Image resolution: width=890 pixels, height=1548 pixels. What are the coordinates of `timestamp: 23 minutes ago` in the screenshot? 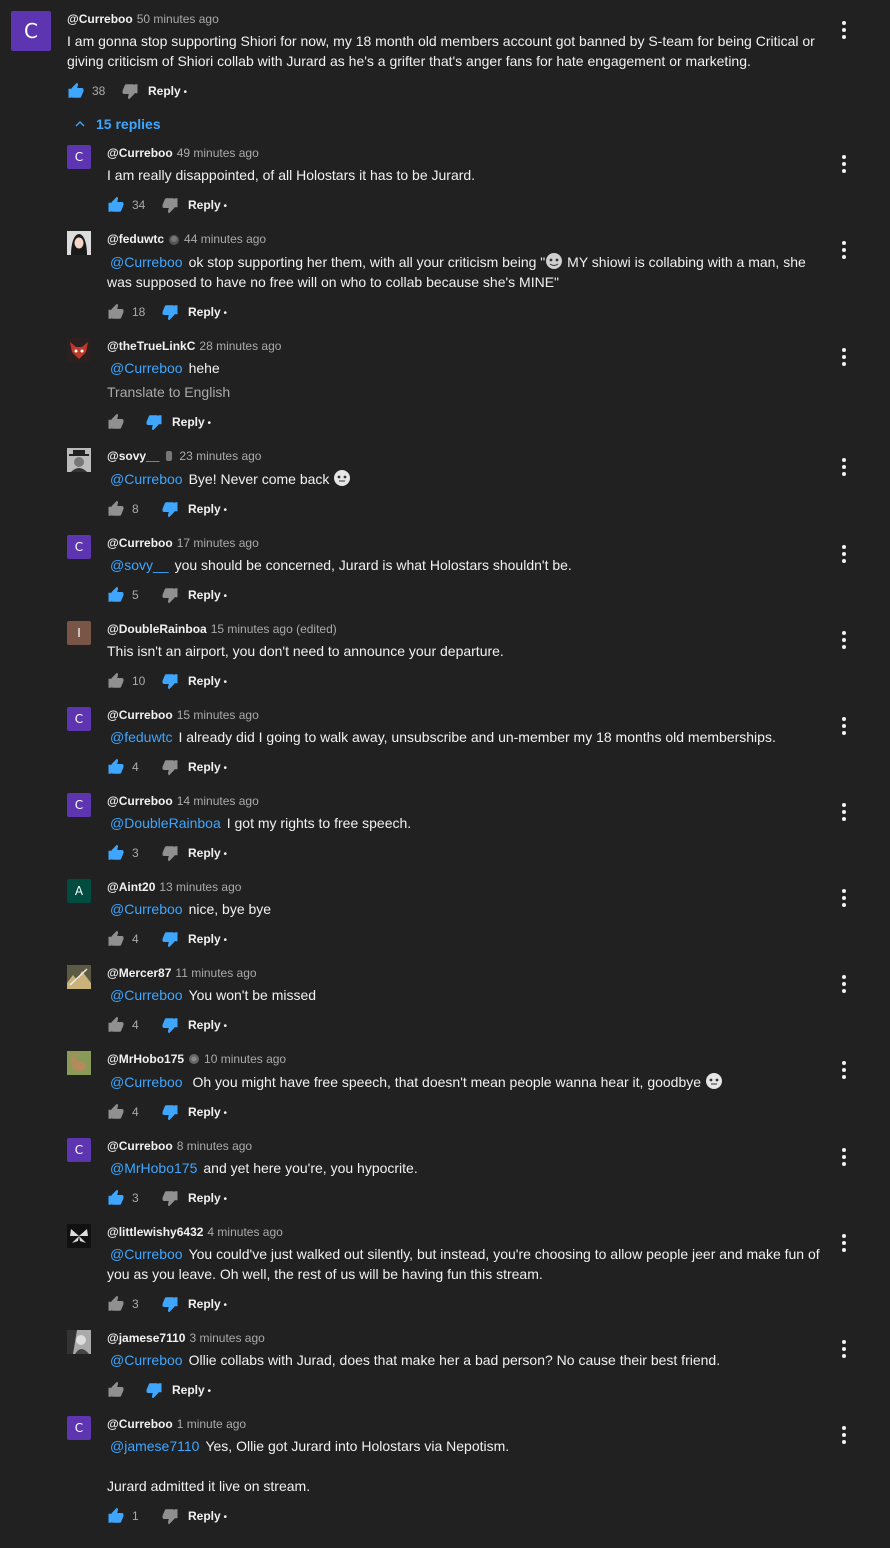 It's located at (220, 456).